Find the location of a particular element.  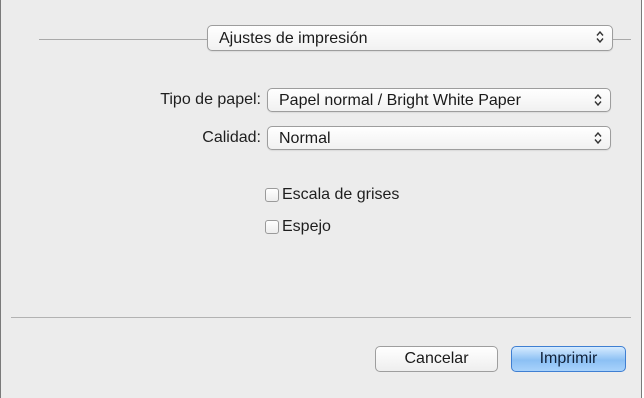

grayscale-option: Escala de grises is located at coordinates (355, 195).